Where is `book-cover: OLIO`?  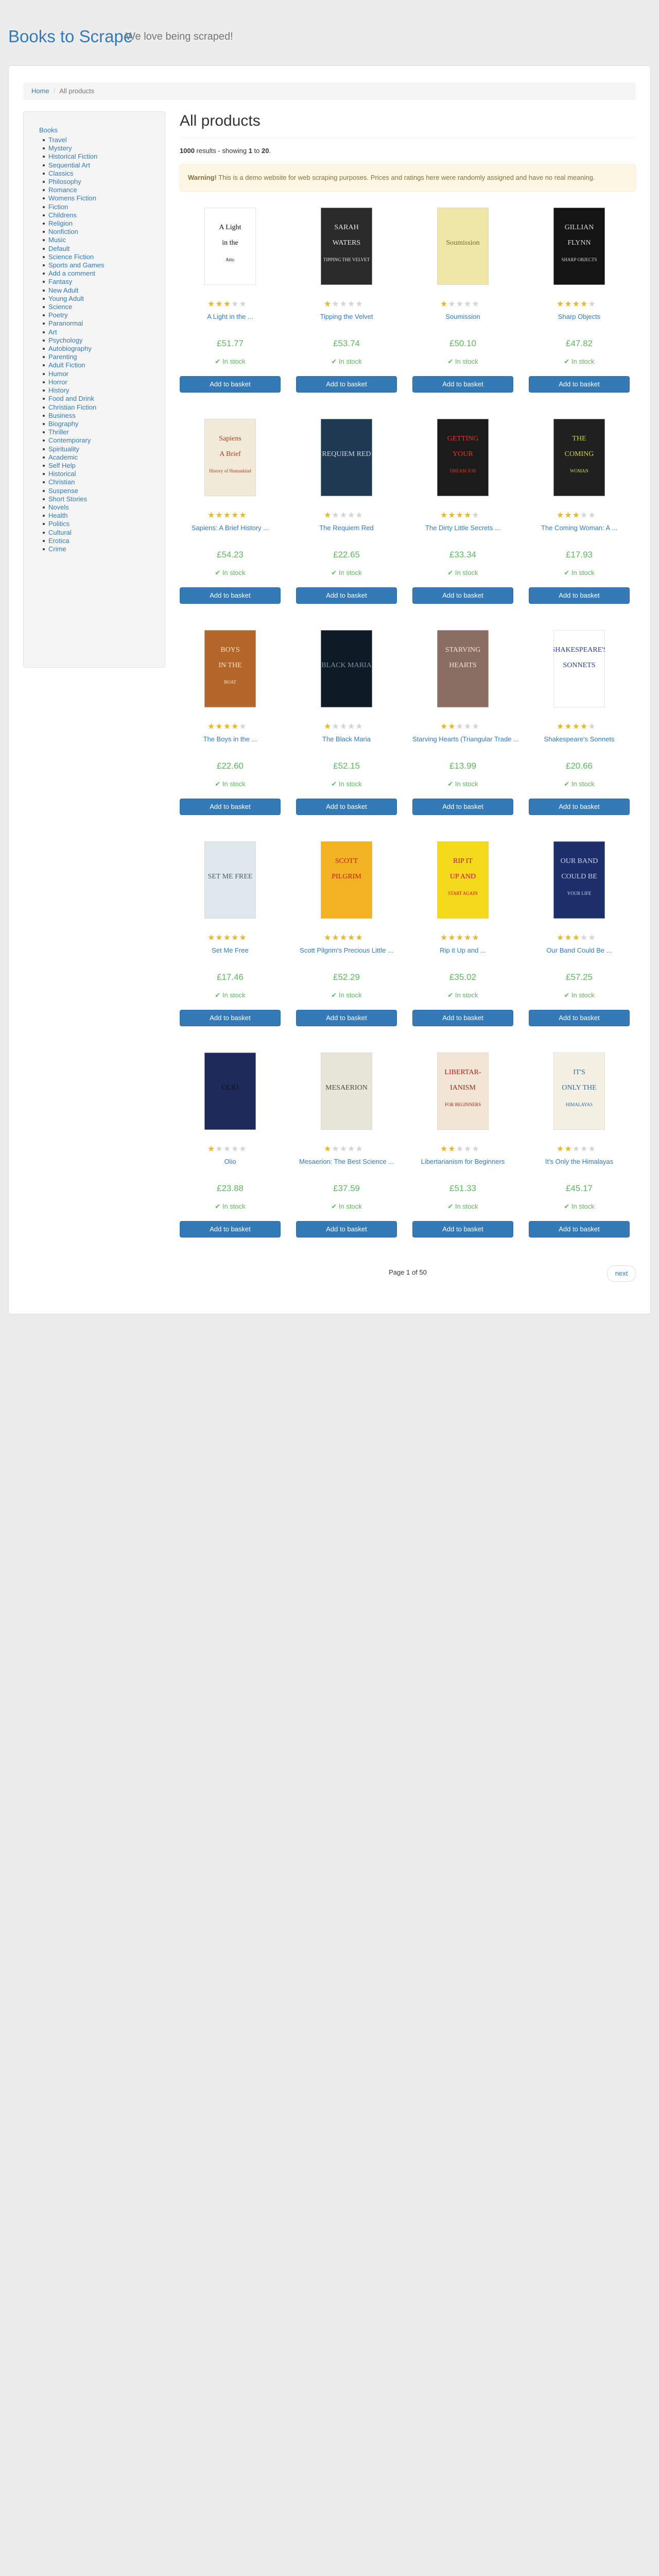 book-cover: OLIO is located at coordinates (231, 1091).